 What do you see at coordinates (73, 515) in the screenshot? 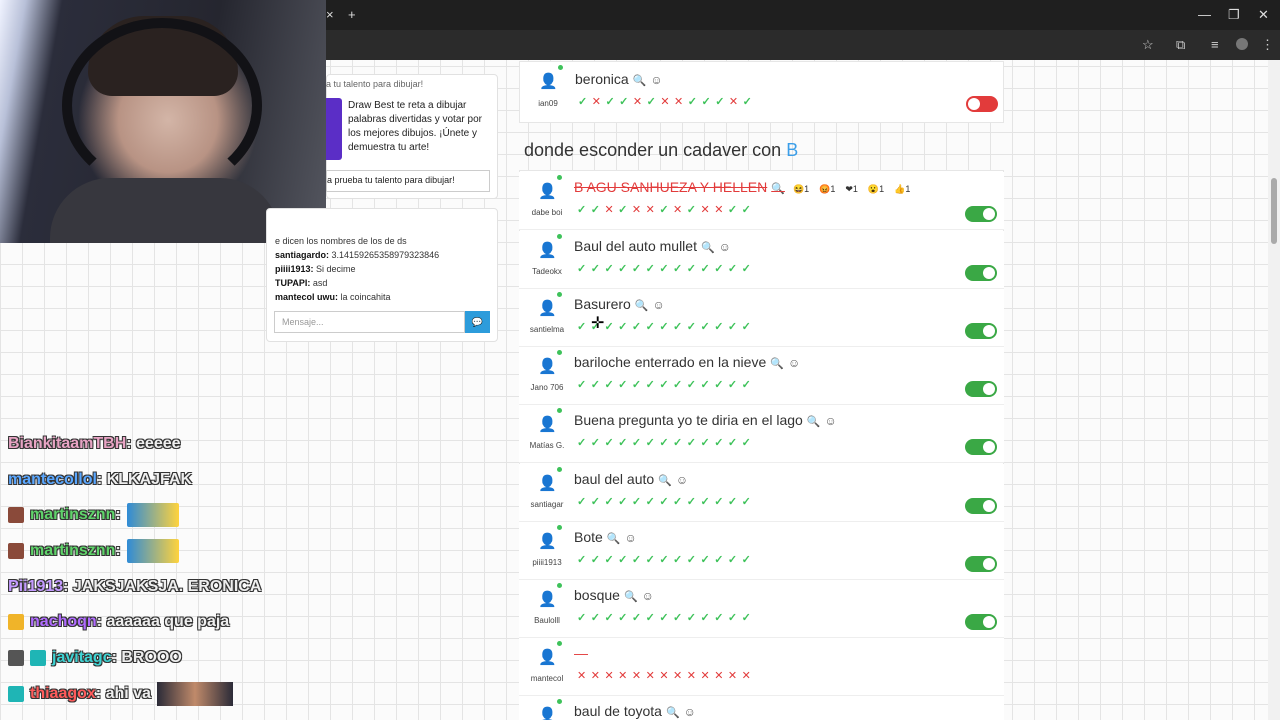
I see `stream-chat-user: martinsznn` at bounding box center [73, 515].